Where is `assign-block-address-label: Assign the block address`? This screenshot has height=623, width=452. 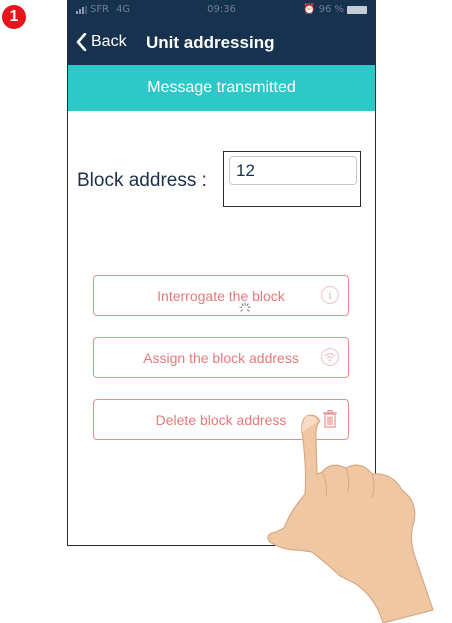
assign-block-address-label: Assign the block address is located at coordinates (221, 358).